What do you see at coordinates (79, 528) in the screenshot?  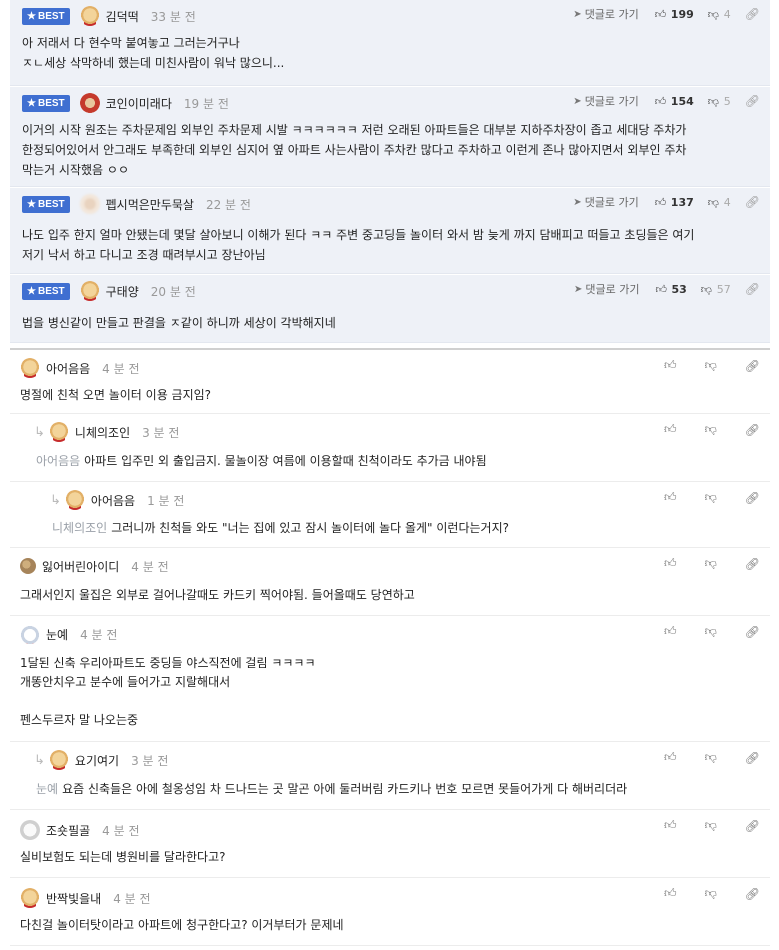 I see `mention: 니체의조인` at bounding box center [79, 528].